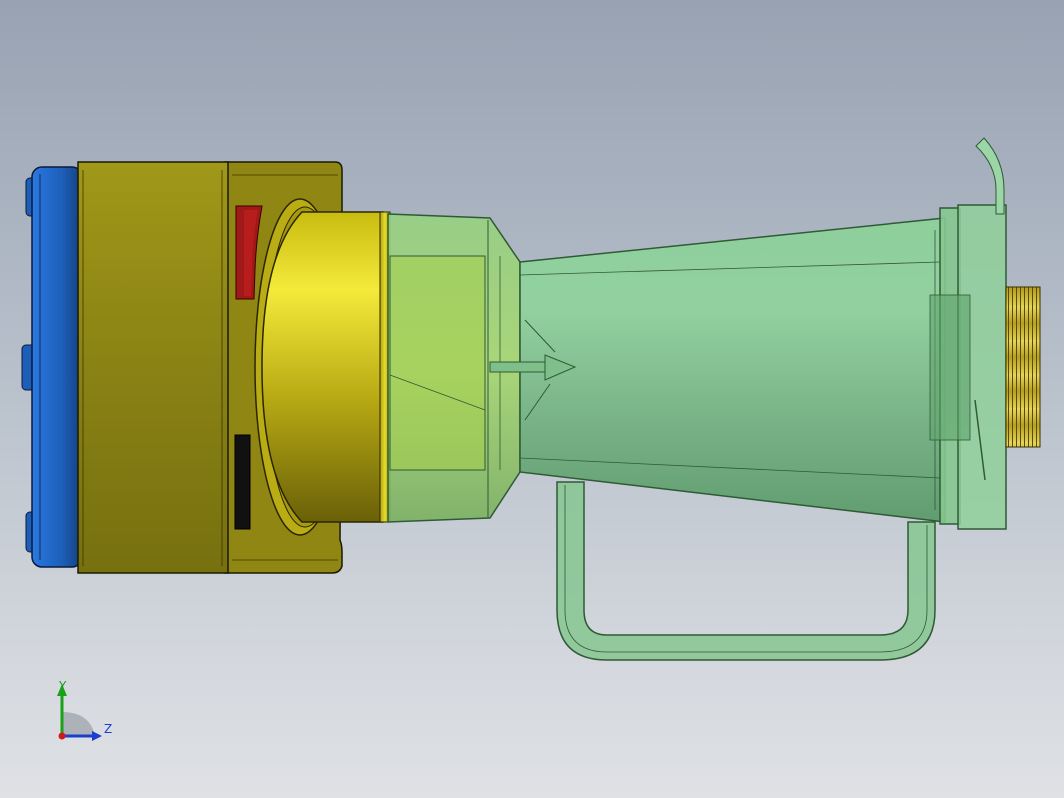 This screenshot has width=1064, height=798. What do you see at coordinates (108, 729) in the screenshot?
I see `z-axis-label: Z` at bounding box center [108, 729].